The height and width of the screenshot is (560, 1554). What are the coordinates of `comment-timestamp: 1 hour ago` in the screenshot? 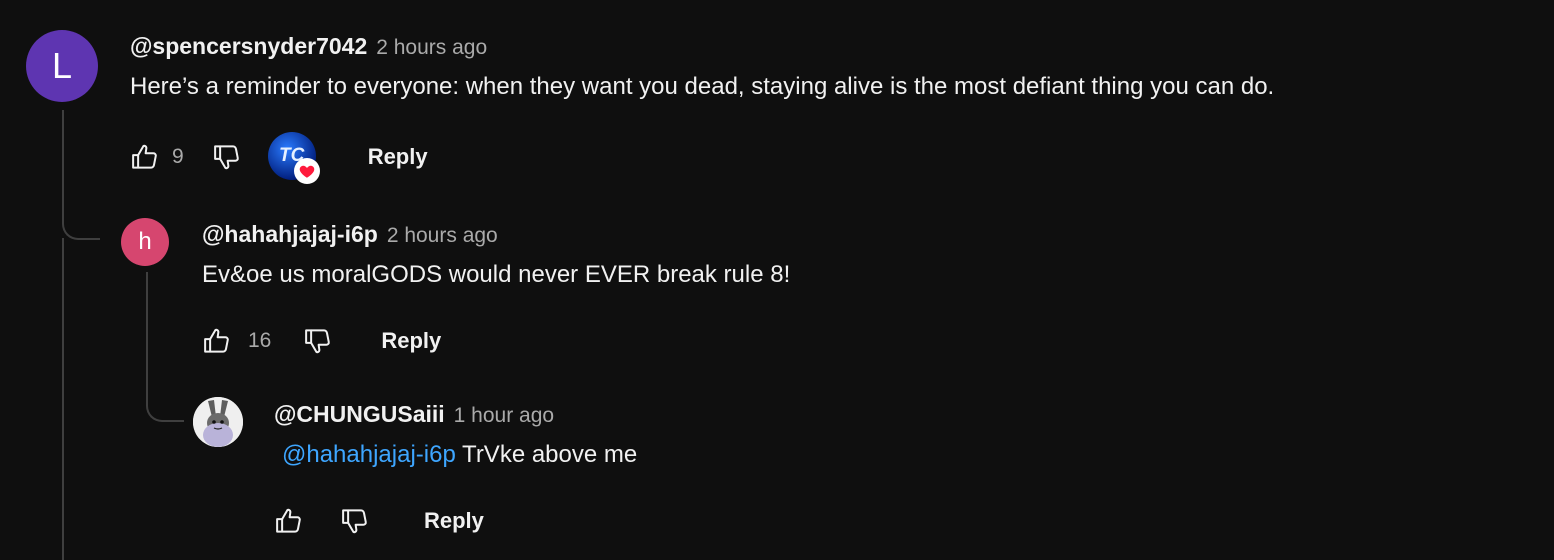 It's located at (504, 416).